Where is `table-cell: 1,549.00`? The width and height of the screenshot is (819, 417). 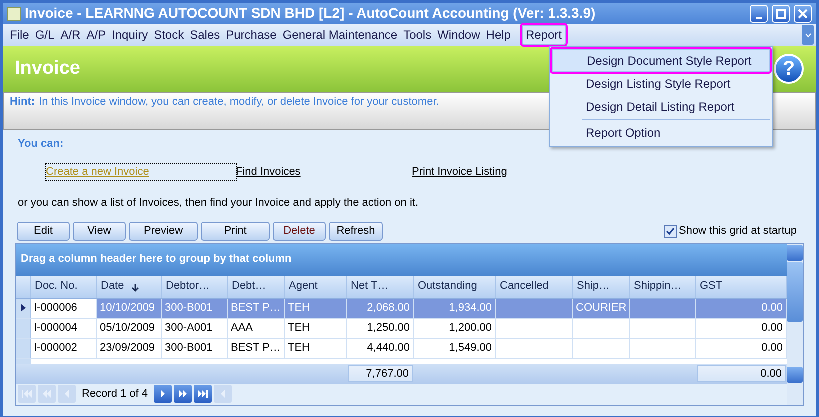 table-cell: 1,549.00 is located at coordinates (455, 348).